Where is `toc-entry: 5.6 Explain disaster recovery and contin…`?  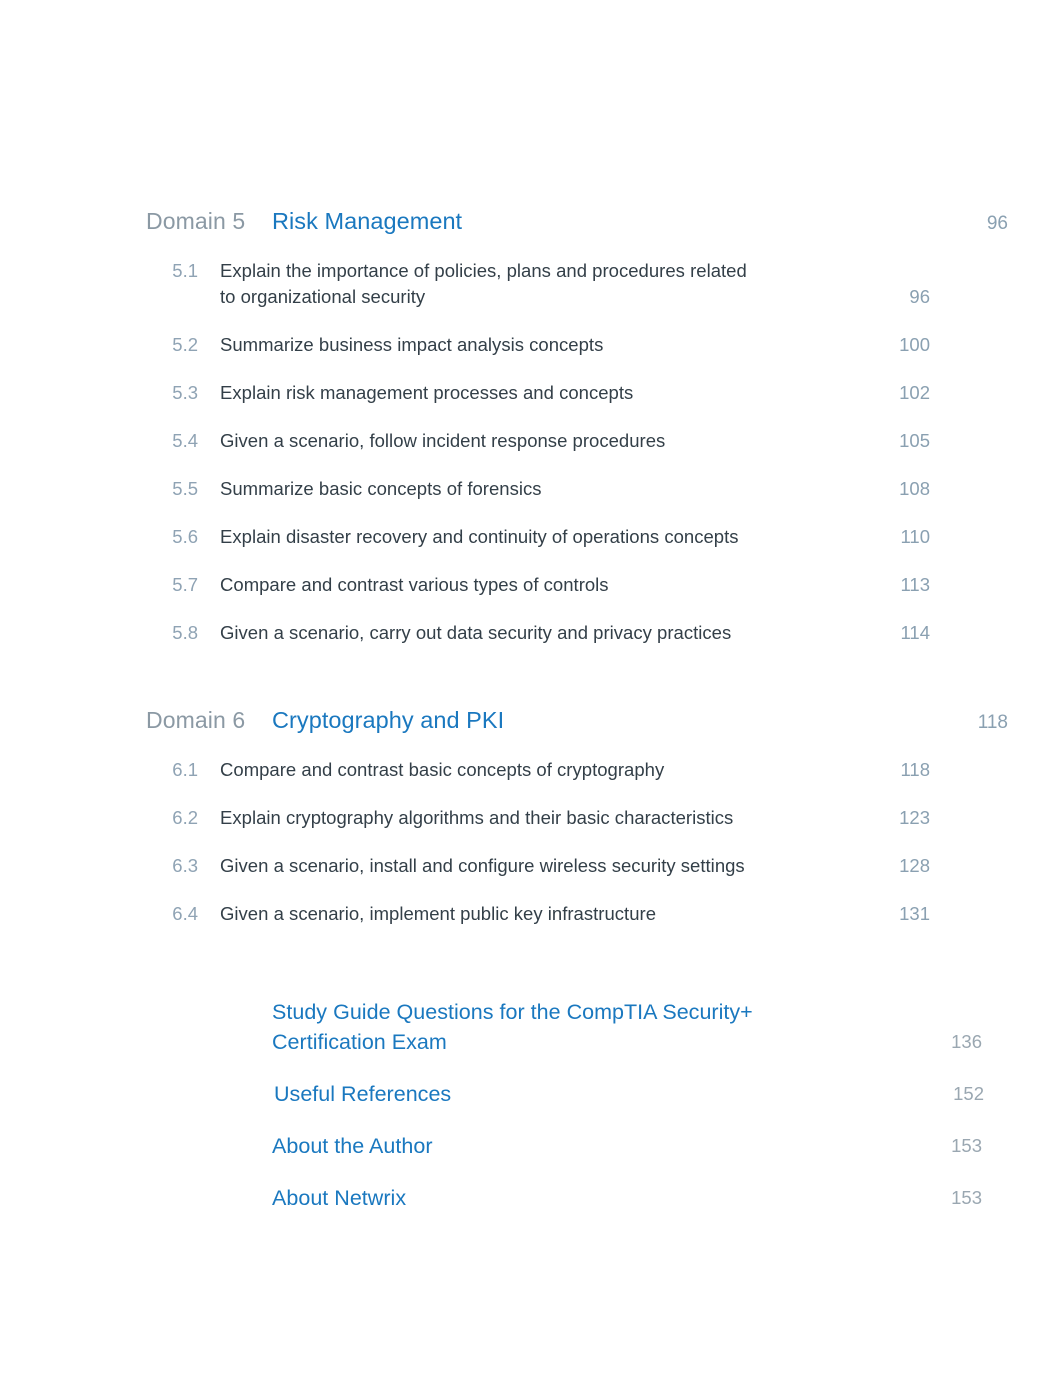 toc-entry: 5.6 Explain disaster recovery and contin… is located at coordinates (577, 537).